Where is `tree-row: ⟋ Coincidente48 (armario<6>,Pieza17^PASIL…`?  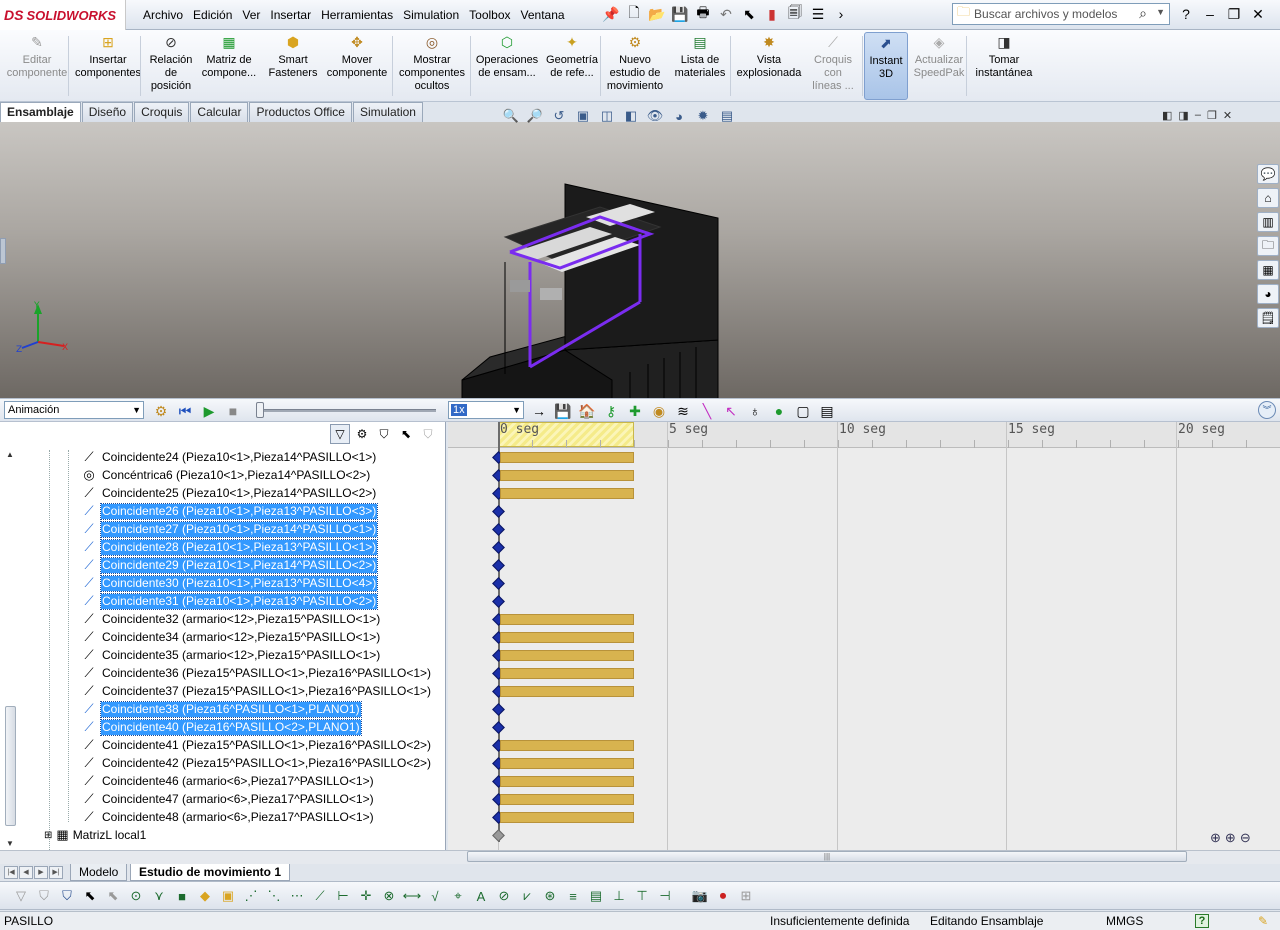 tree-row: ⟋ Coincidente48 (armario<6>,Pieza17^PASIL… is located at coordinates (227, 817).